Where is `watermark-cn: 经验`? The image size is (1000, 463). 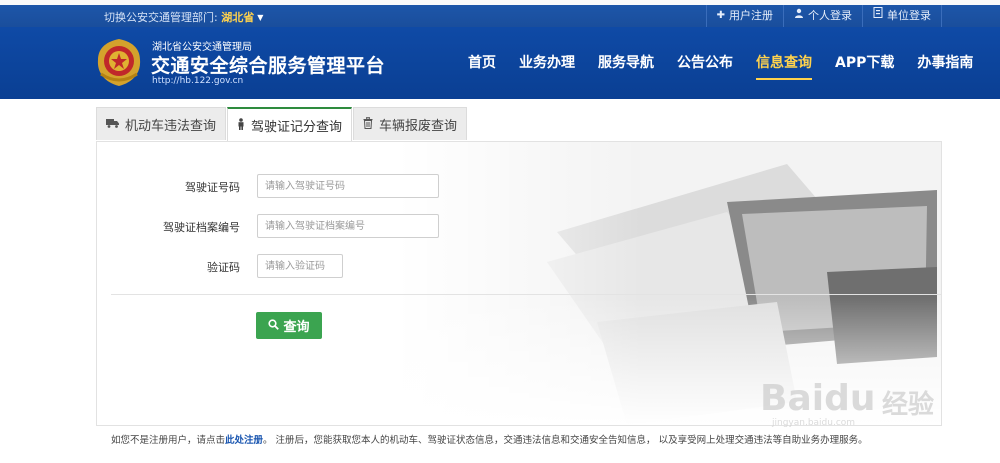 watermark-cn: 经验 is located at coordinates (908, 405).